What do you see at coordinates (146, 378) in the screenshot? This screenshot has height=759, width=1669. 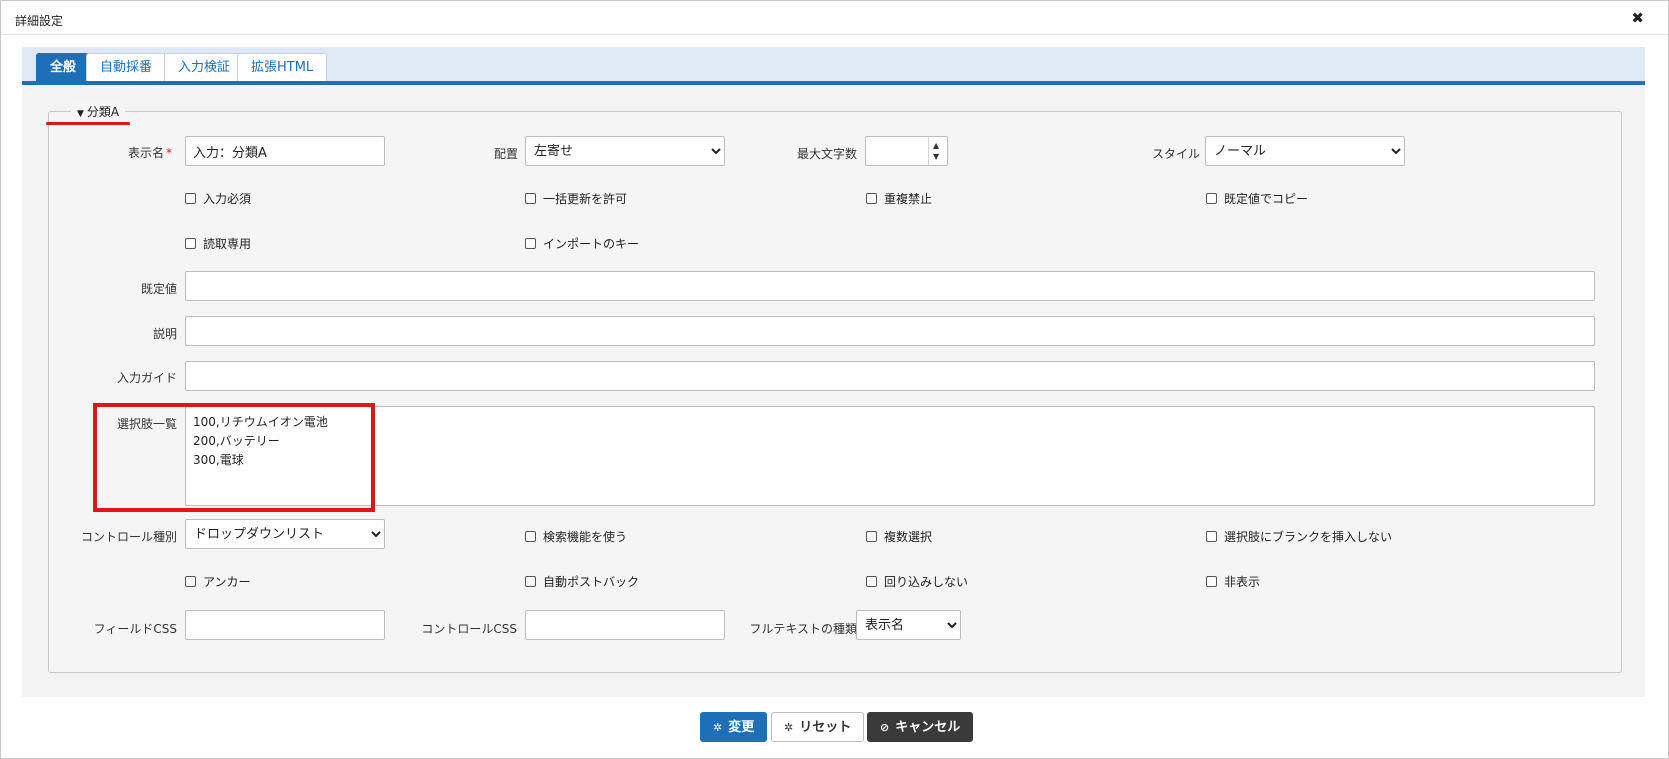 I see `input-guide-label: 入力ガイド` at bounding box center [146, 378].